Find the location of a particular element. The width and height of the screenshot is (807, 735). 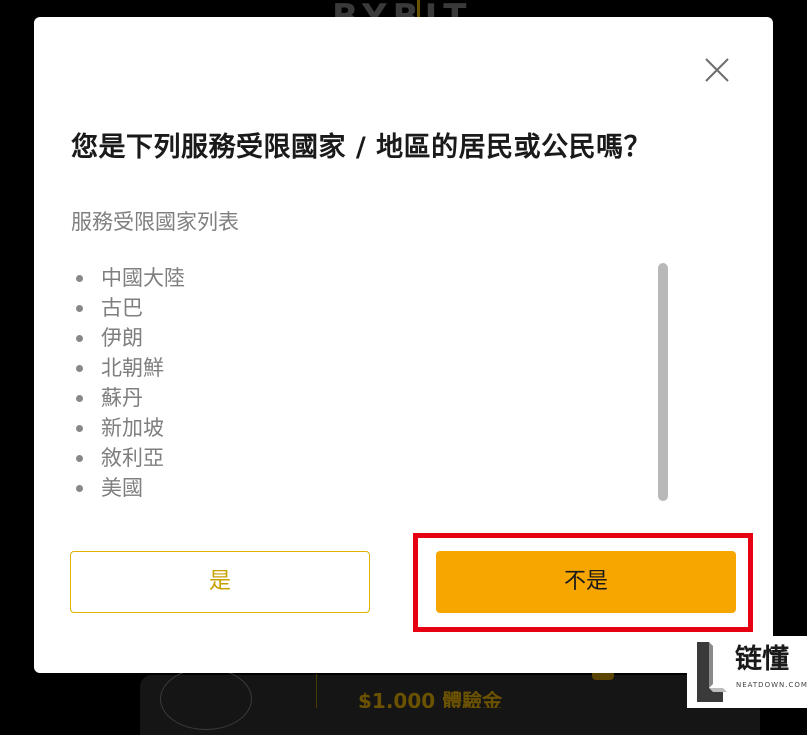

country-item: 美國 is located at coordinates (128, 488).